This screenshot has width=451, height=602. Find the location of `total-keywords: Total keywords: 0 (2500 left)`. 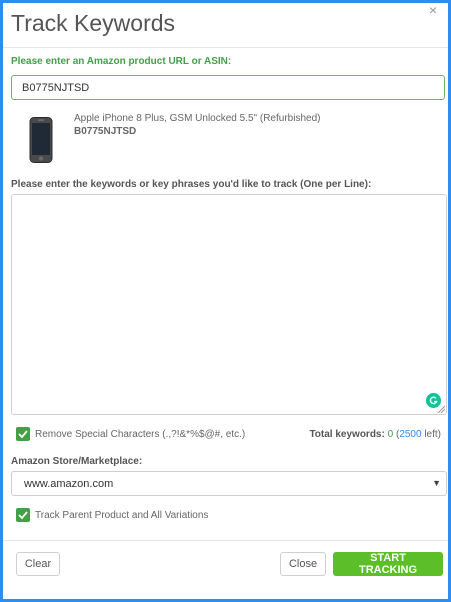

total-keywords: Total keywords: 0 (2500 left) is located at coordinates (375, 434).